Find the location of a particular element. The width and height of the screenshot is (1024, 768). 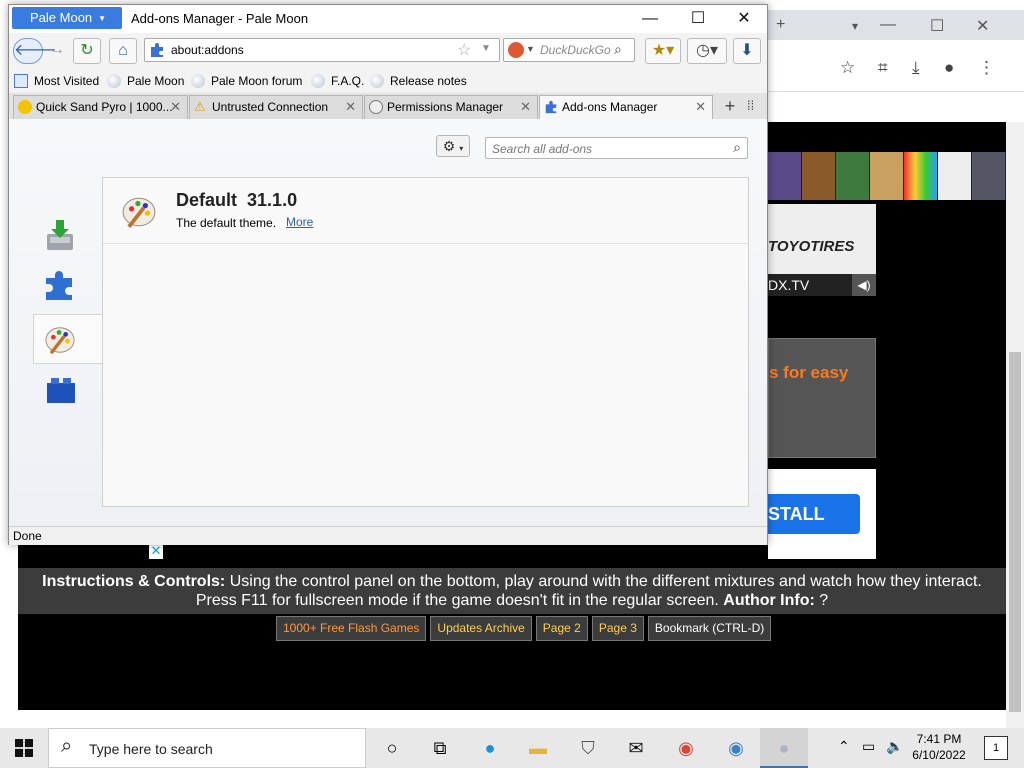

taskbar-search-input: ⌕ Type here to search is located at coordinates (207, 748).